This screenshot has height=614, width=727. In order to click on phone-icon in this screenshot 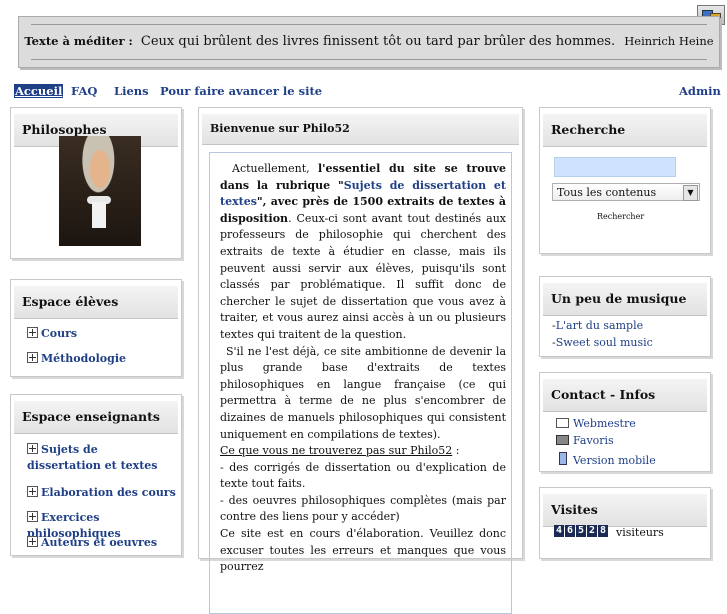, I will do `click(563, 458)`.